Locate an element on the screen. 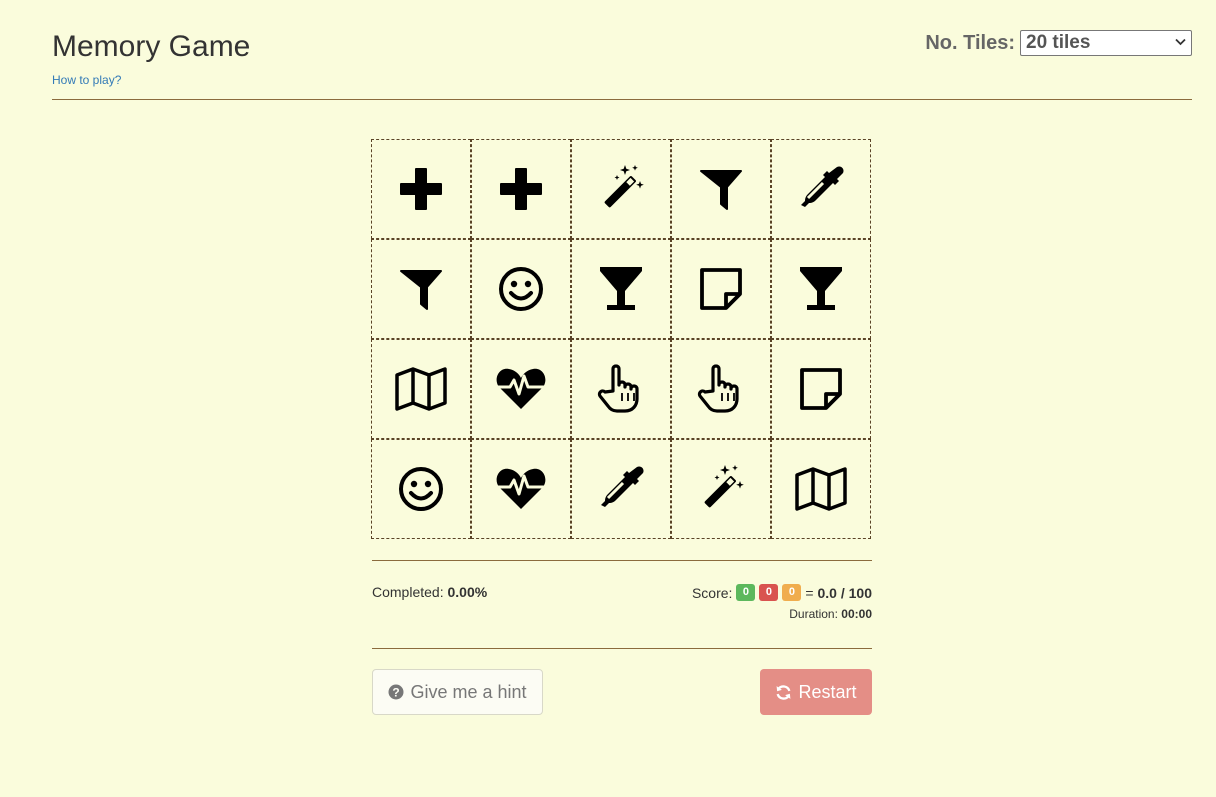 The height and width of the screenshot is (797, 1216). tiles-control: No. Tiles: 20 tiles is located at coordinates (1058, 43).